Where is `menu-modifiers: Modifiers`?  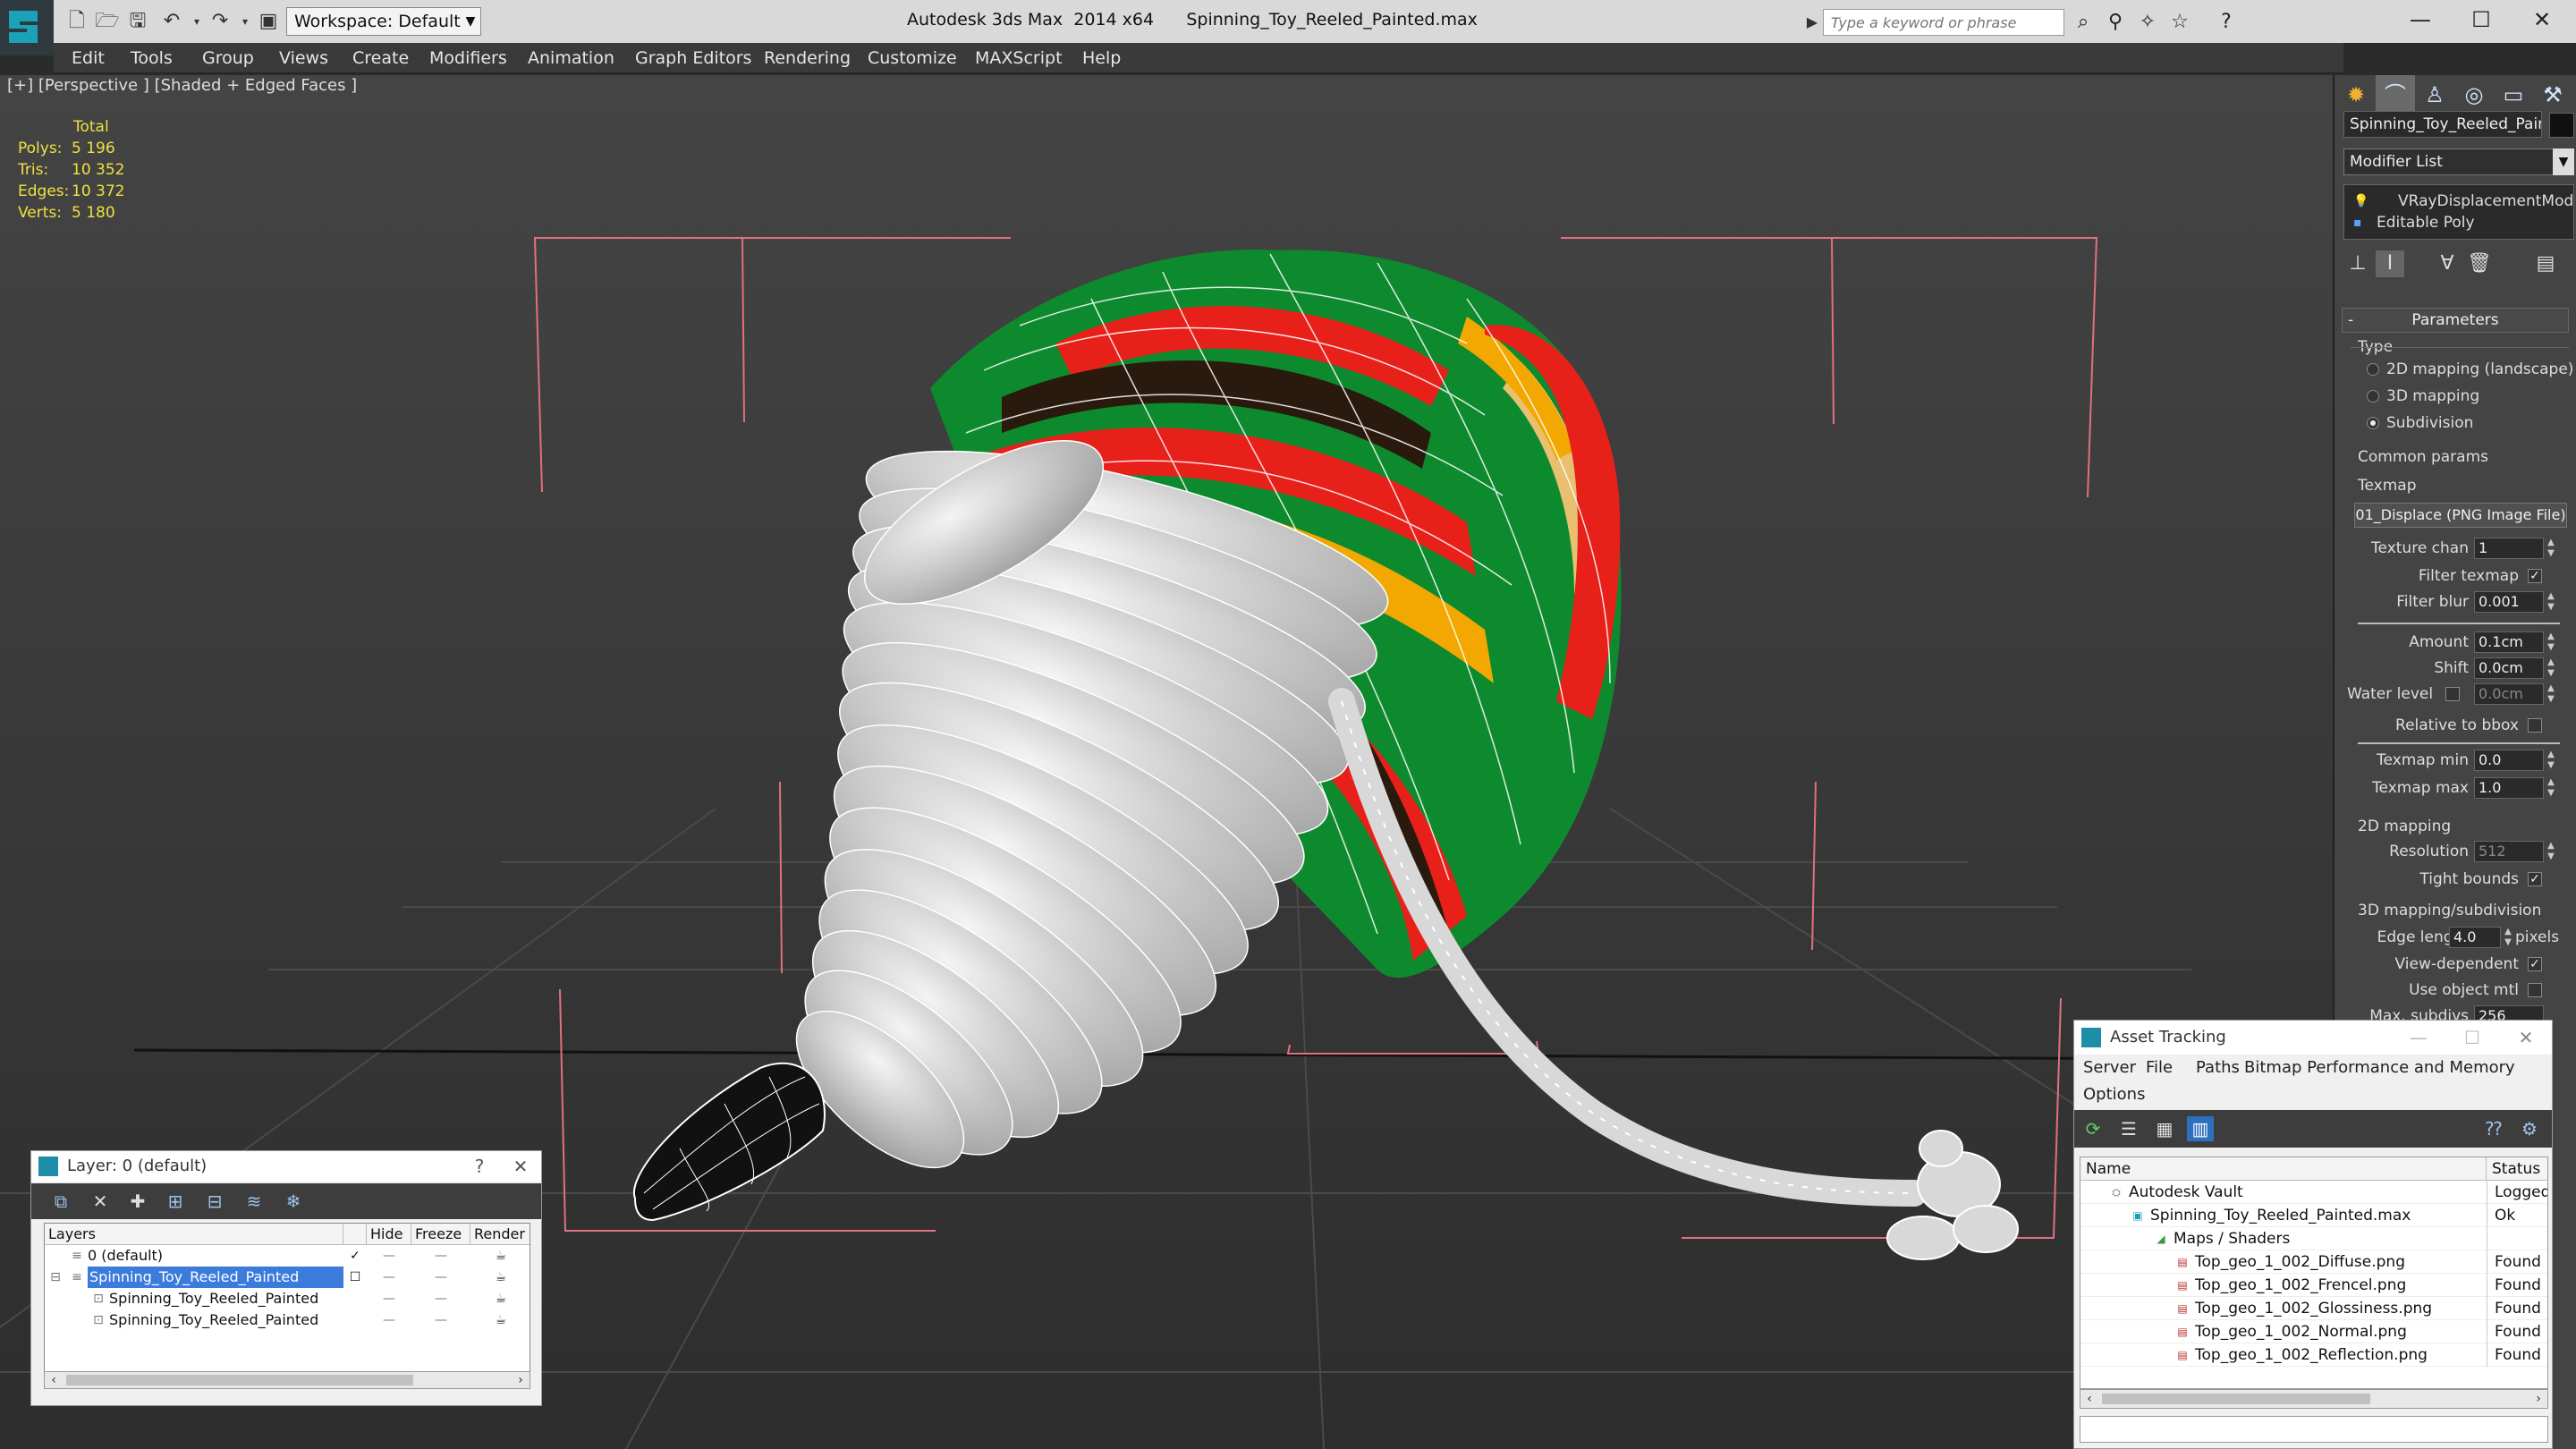 menu-modifiers: Modifiers is located at coordinates (468, 58).